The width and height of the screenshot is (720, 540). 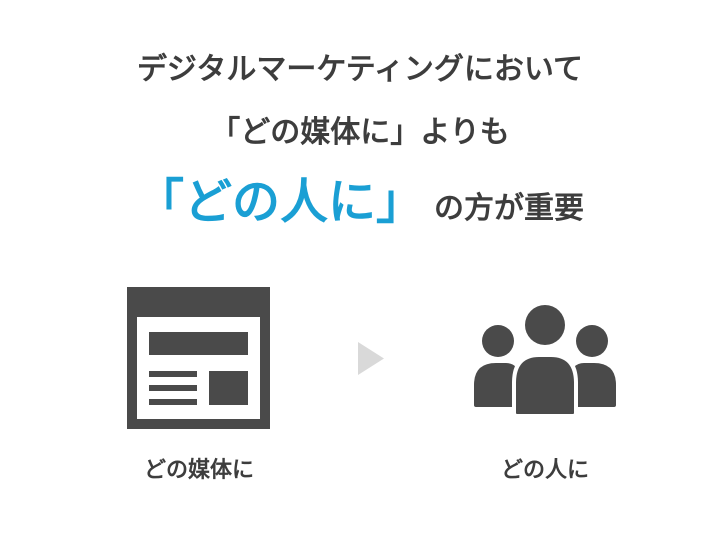 I want to click on headline-line-3: 「どの人に」 の方が重要, so click(x=360, y=207).